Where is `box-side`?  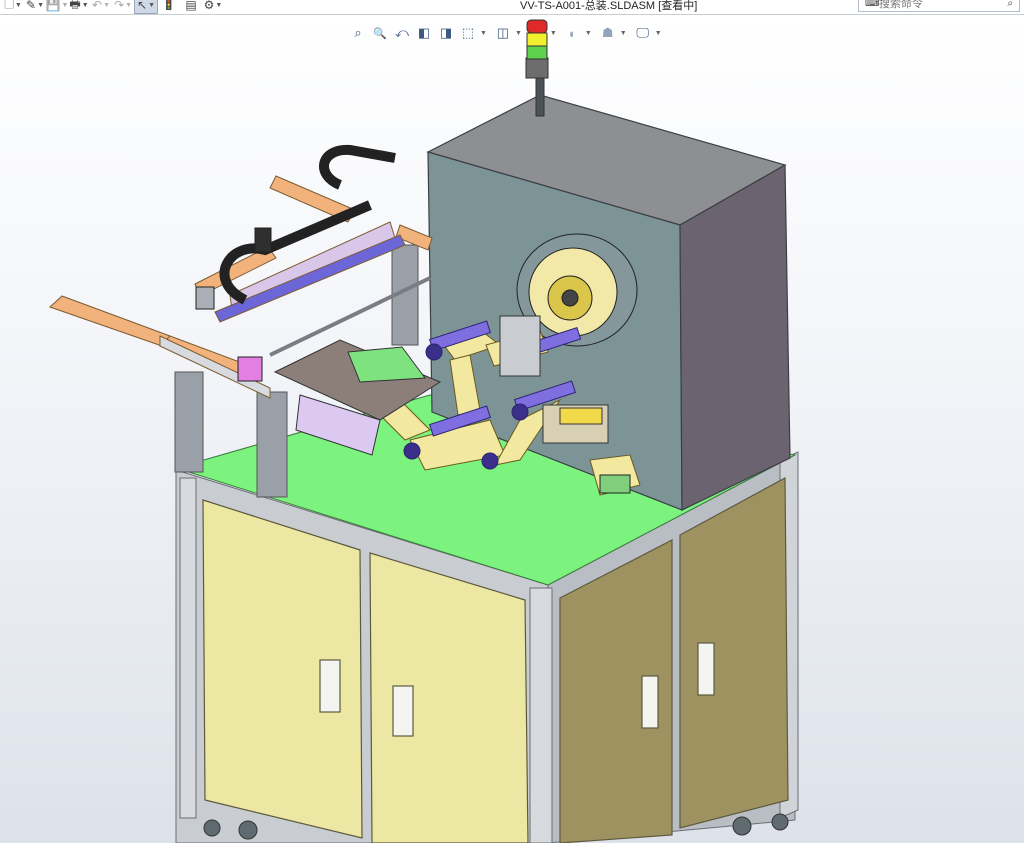
box-side is located at coordinates (735, 337).